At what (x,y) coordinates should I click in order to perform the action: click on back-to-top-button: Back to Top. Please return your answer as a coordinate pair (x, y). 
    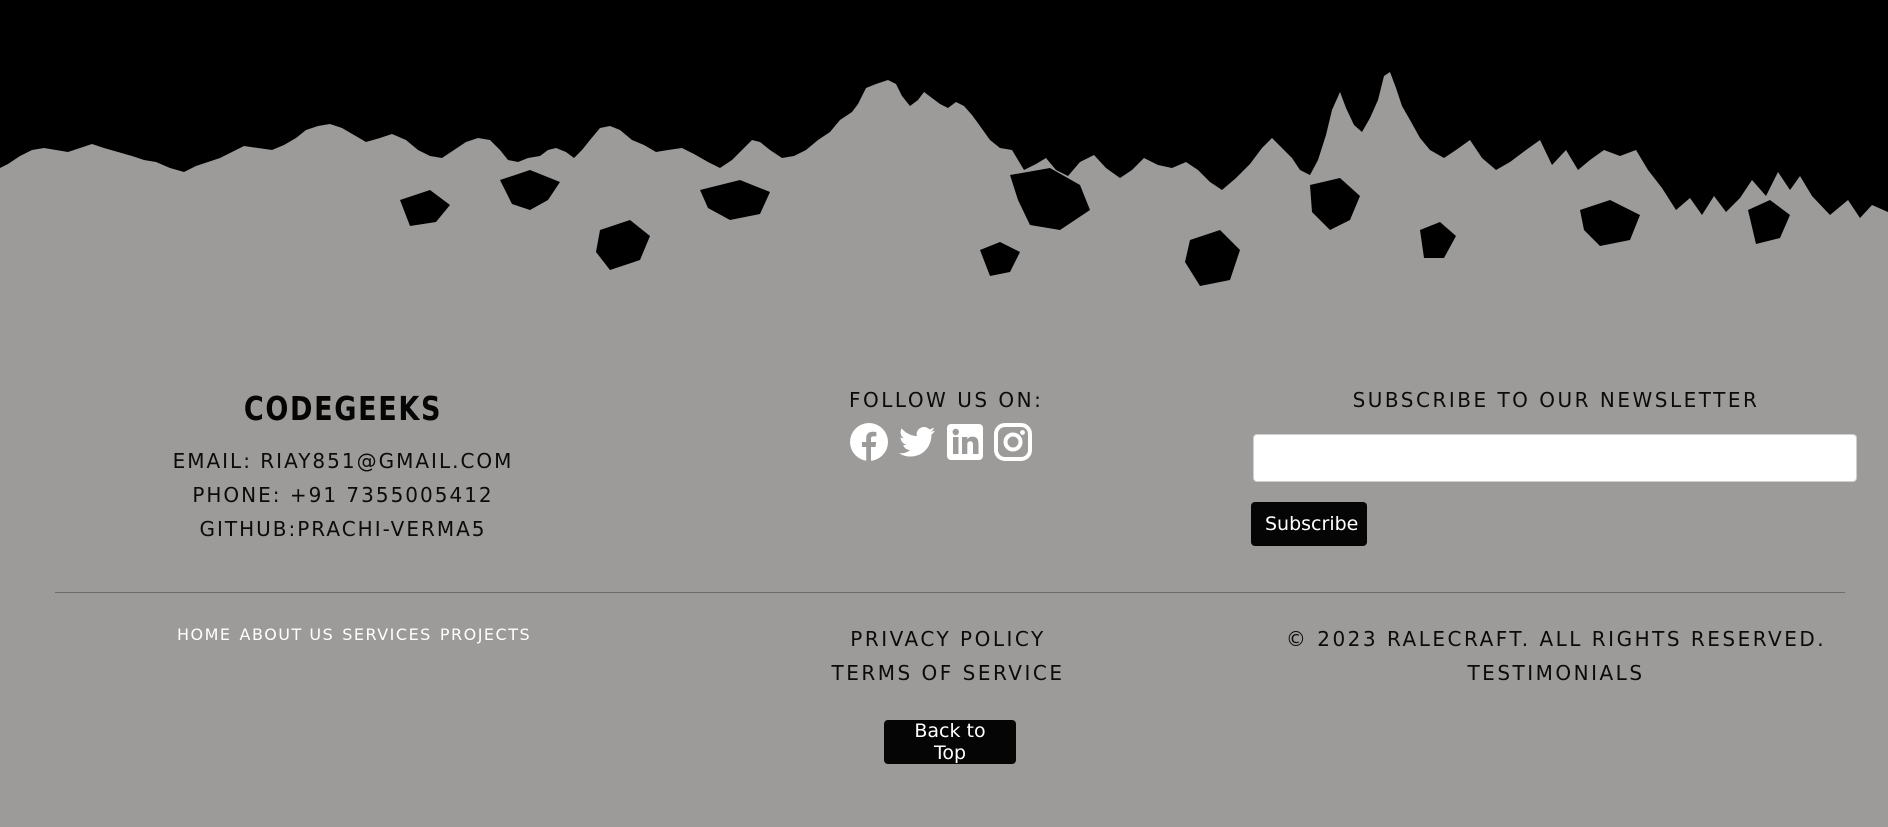
    Looking at the image, I should click on (950, 742).